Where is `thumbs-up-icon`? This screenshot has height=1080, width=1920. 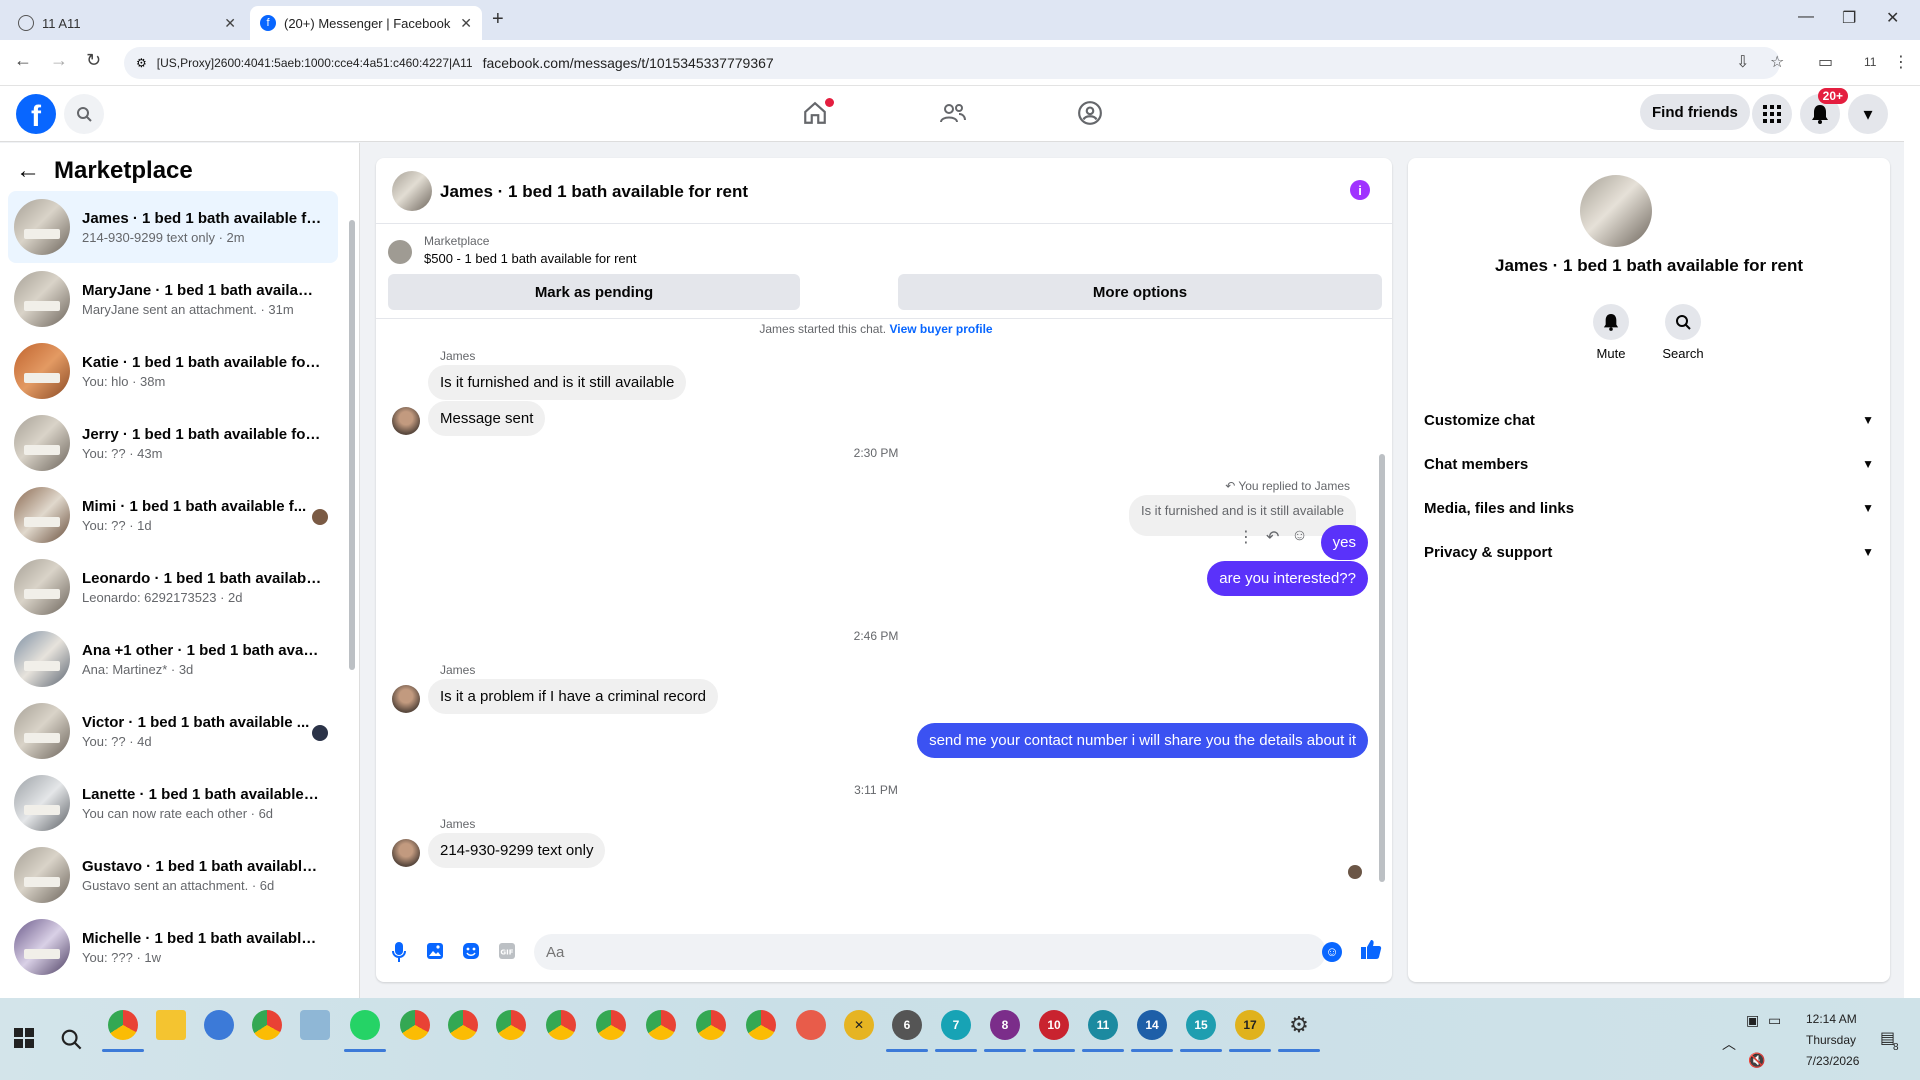
thumbs-up-icon is located at coordinates (1371, 952).